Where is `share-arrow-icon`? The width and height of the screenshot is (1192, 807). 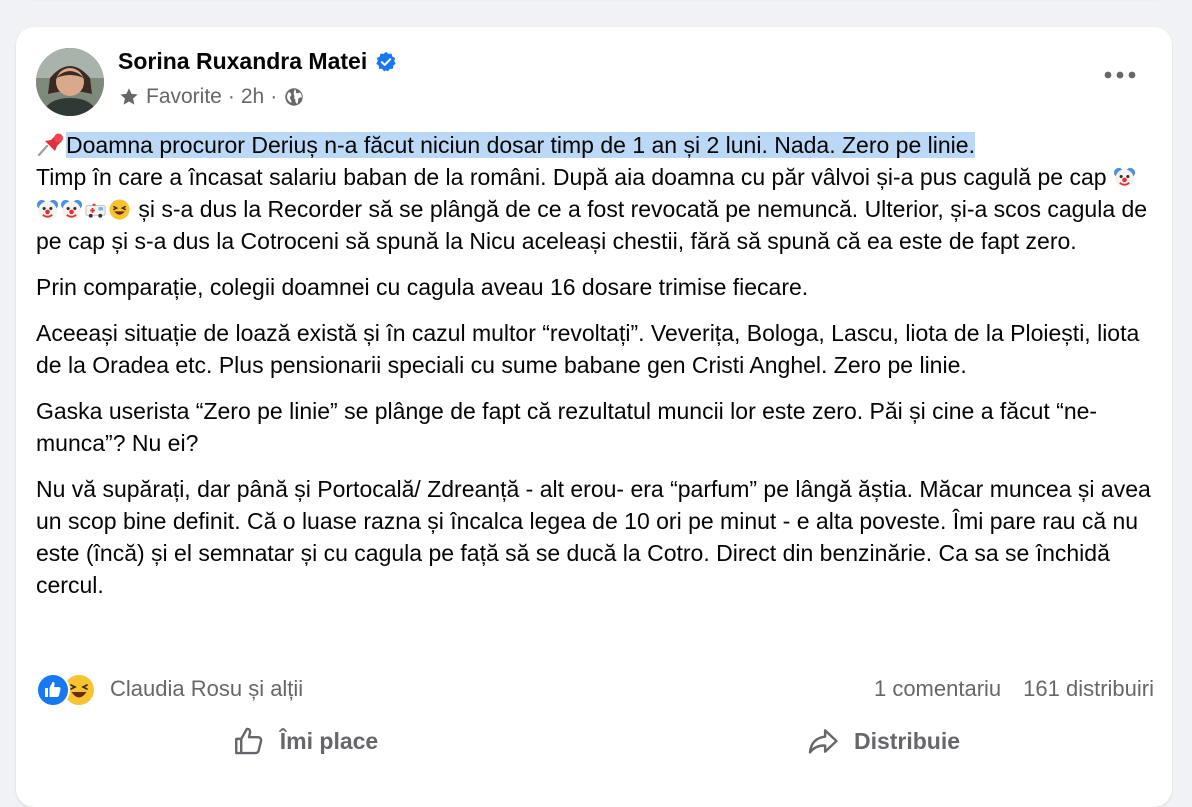 share-arrow-icon is located at coordinates (823, 741).